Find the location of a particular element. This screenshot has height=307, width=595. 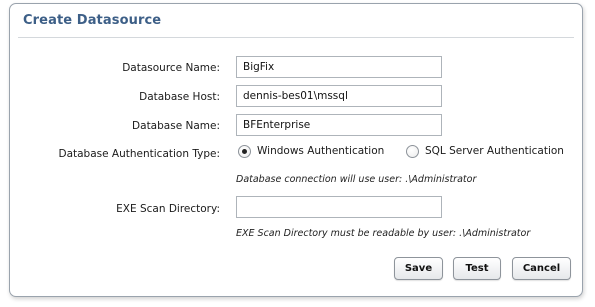

windows-auth-label: Windows Authentication is located at coordinates (320, 151).